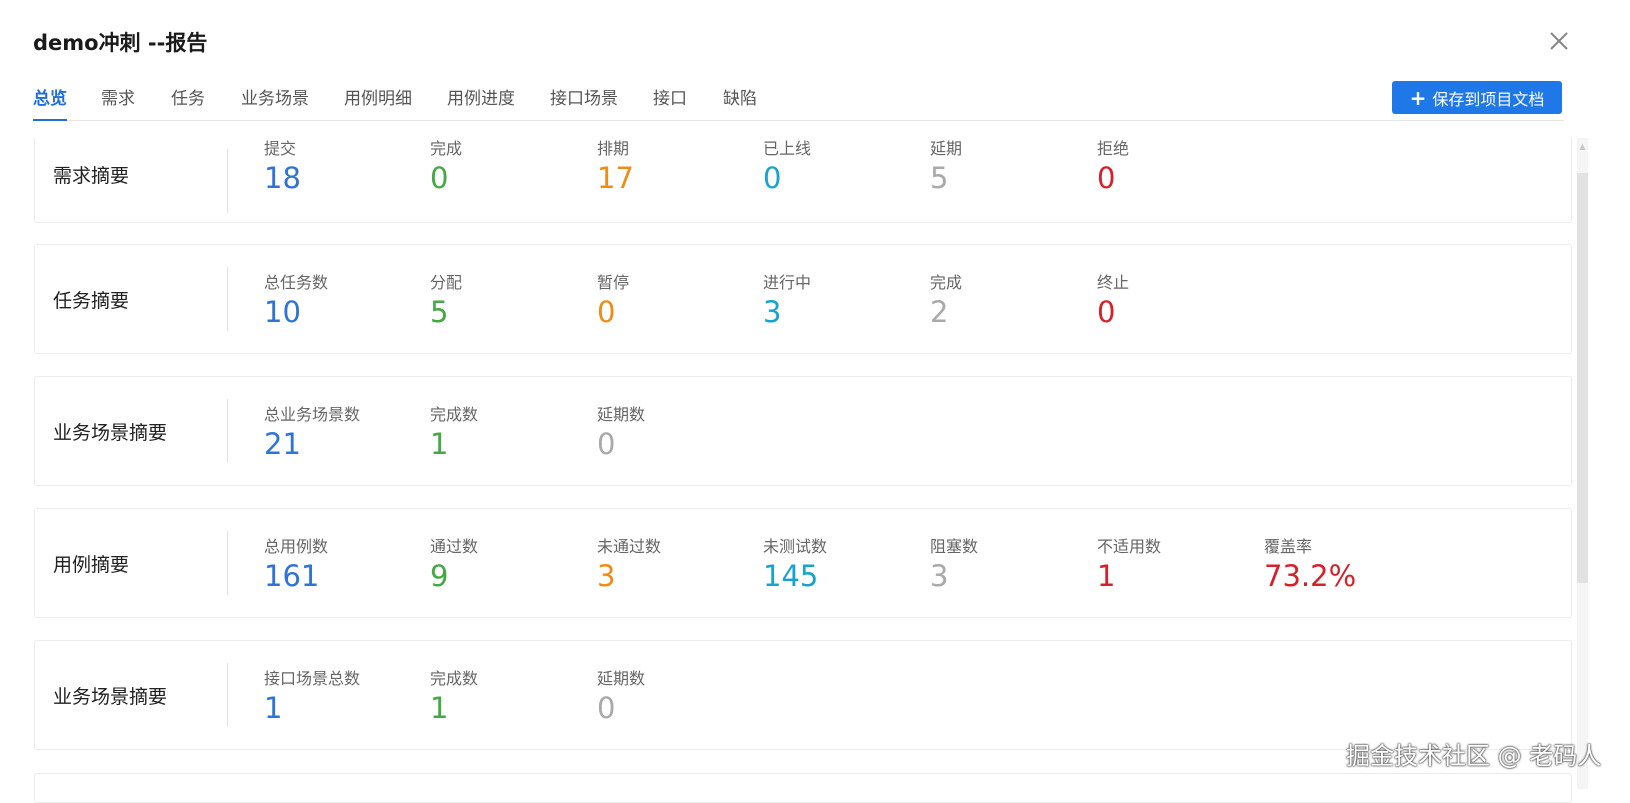 This screenshot has width=1630, height=803. I want to click on stat-value: 145, so click(791, 576).